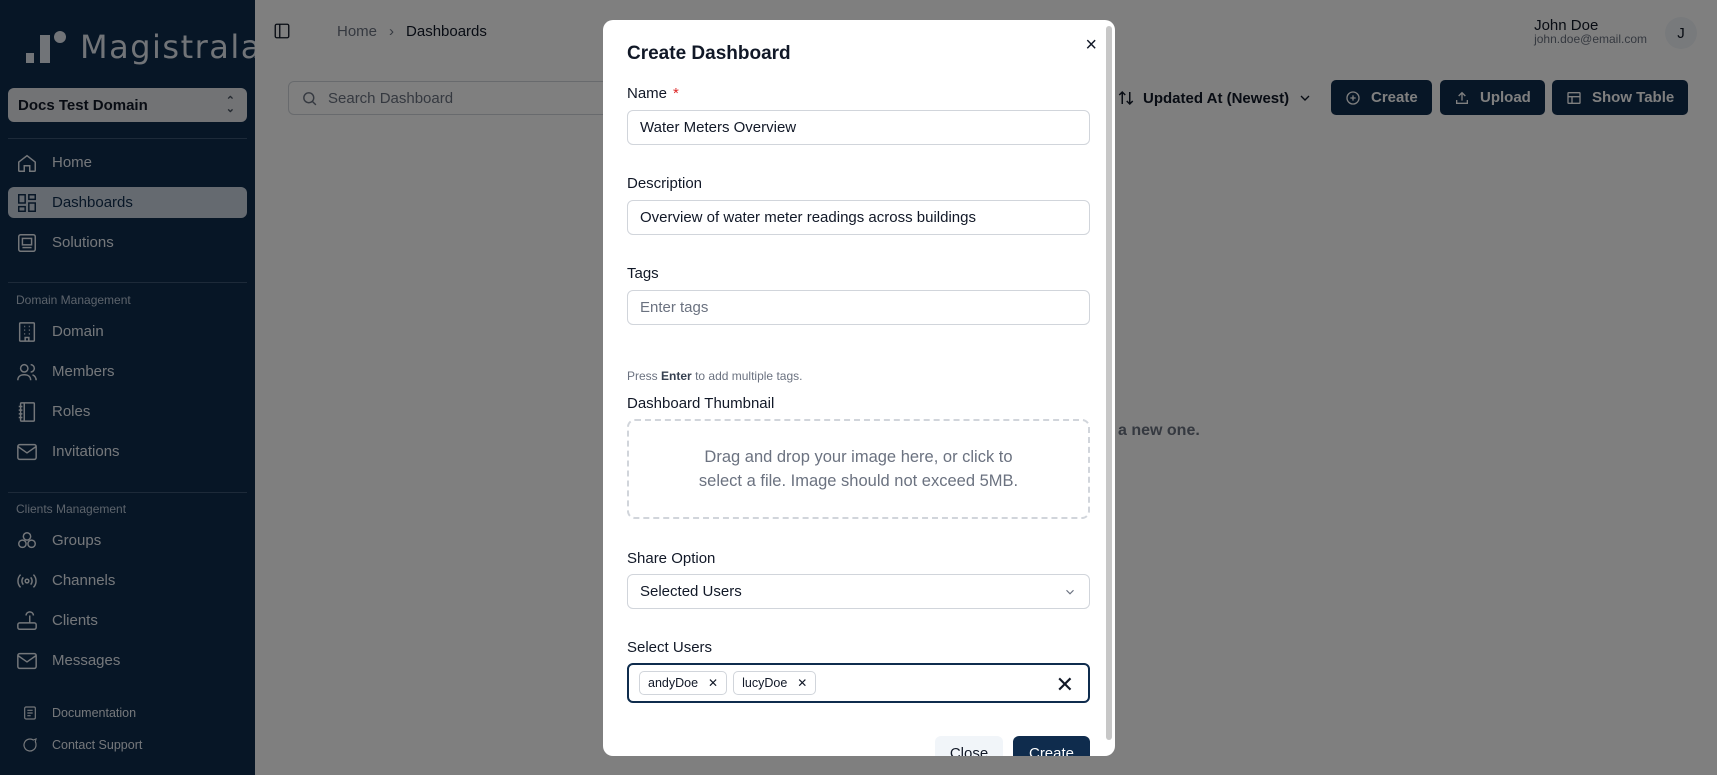 The width and height of the screenshot is (1717, 775). Describe the element at coordinates (701, 403) in the screenshot. I see `thumbnail-label: Dashboard Thumbnail` at that location.